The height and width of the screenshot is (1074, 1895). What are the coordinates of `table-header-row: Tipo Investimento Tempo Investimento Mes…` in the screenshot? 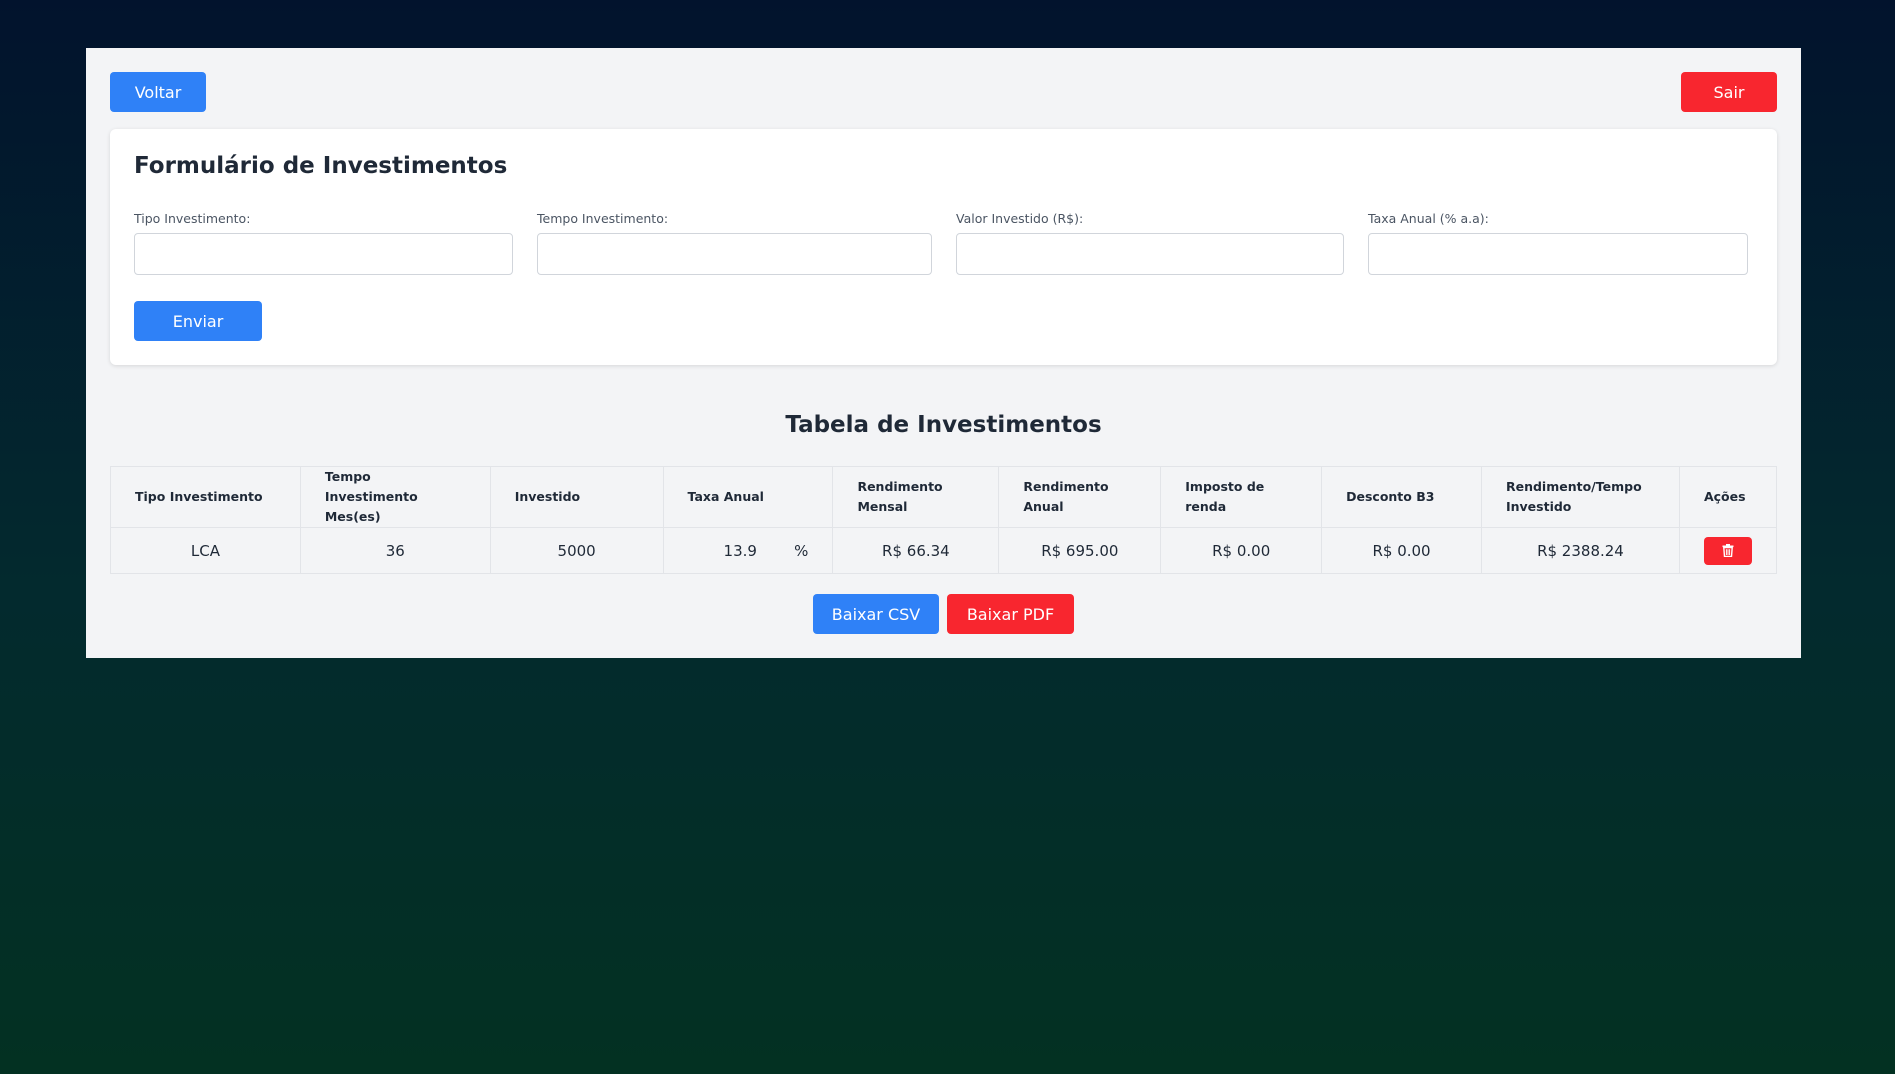 It's located at (944, 497).